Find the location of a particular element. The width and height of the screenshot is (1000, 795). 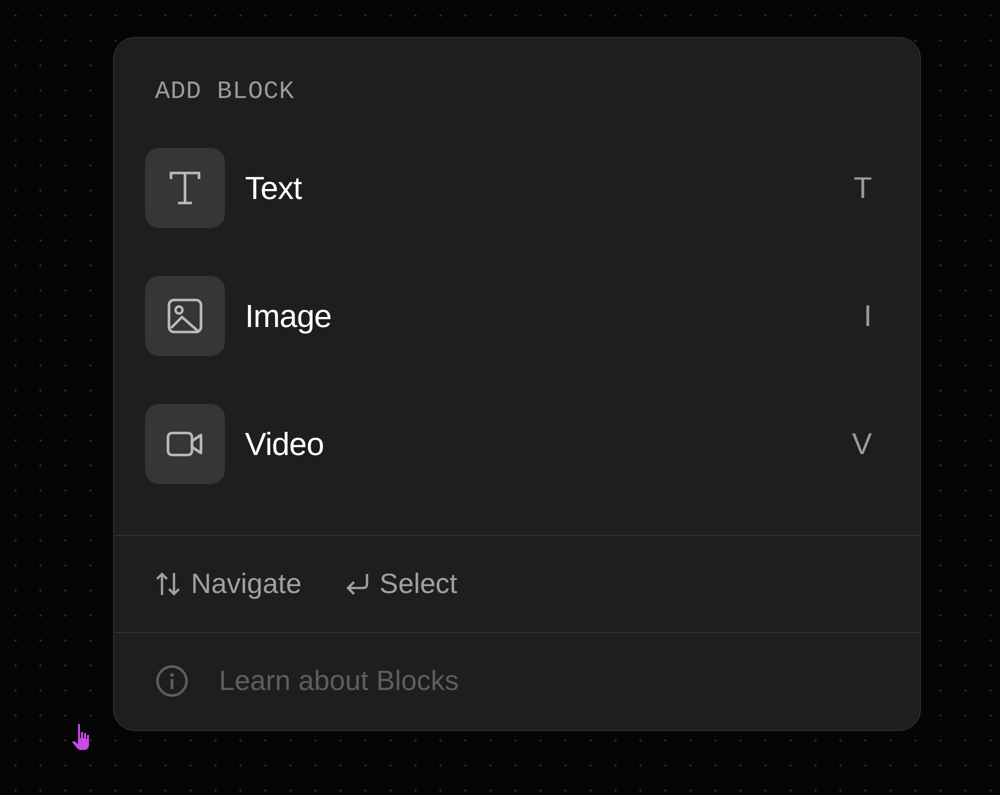

hint-label: Navigate is located at coordinates (246, 584).